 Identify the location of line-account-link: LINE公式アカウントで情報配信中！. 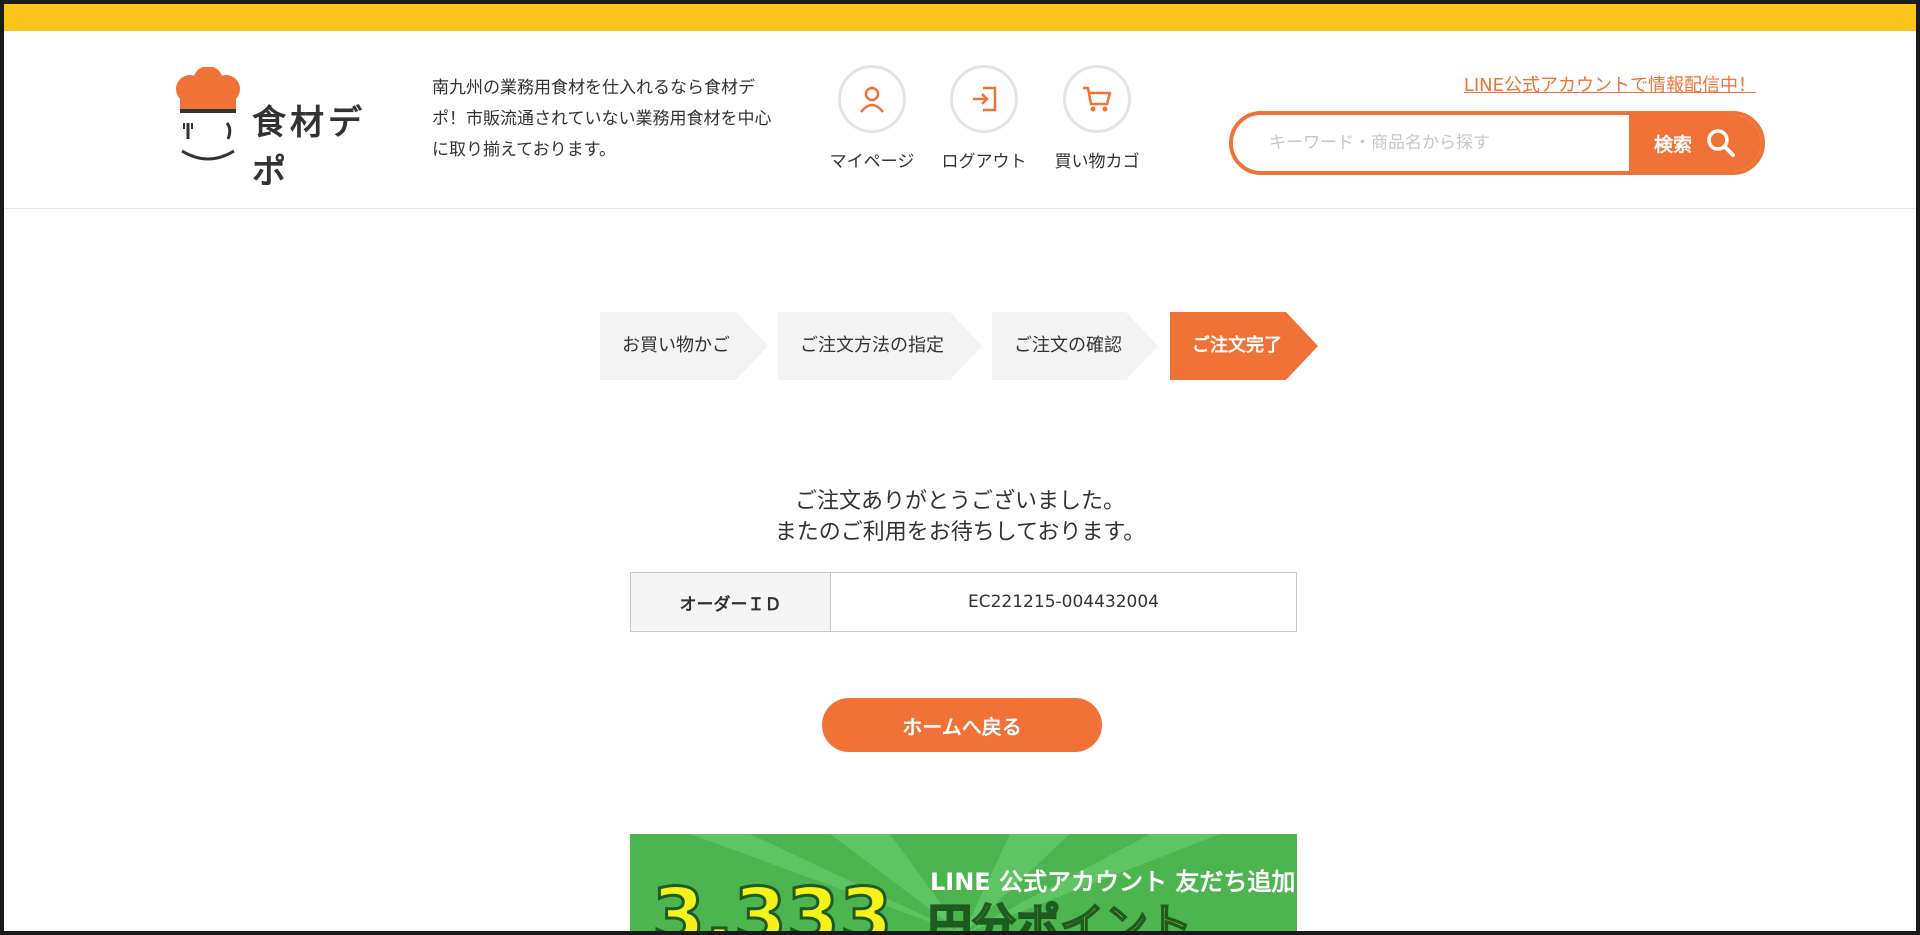
(1610, 84).